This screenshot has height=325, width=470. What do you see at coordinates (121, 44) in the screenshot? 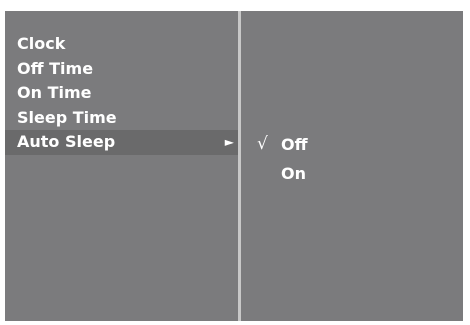
I see `menu-item-clock: Clock` at bounding box center [121, 44].